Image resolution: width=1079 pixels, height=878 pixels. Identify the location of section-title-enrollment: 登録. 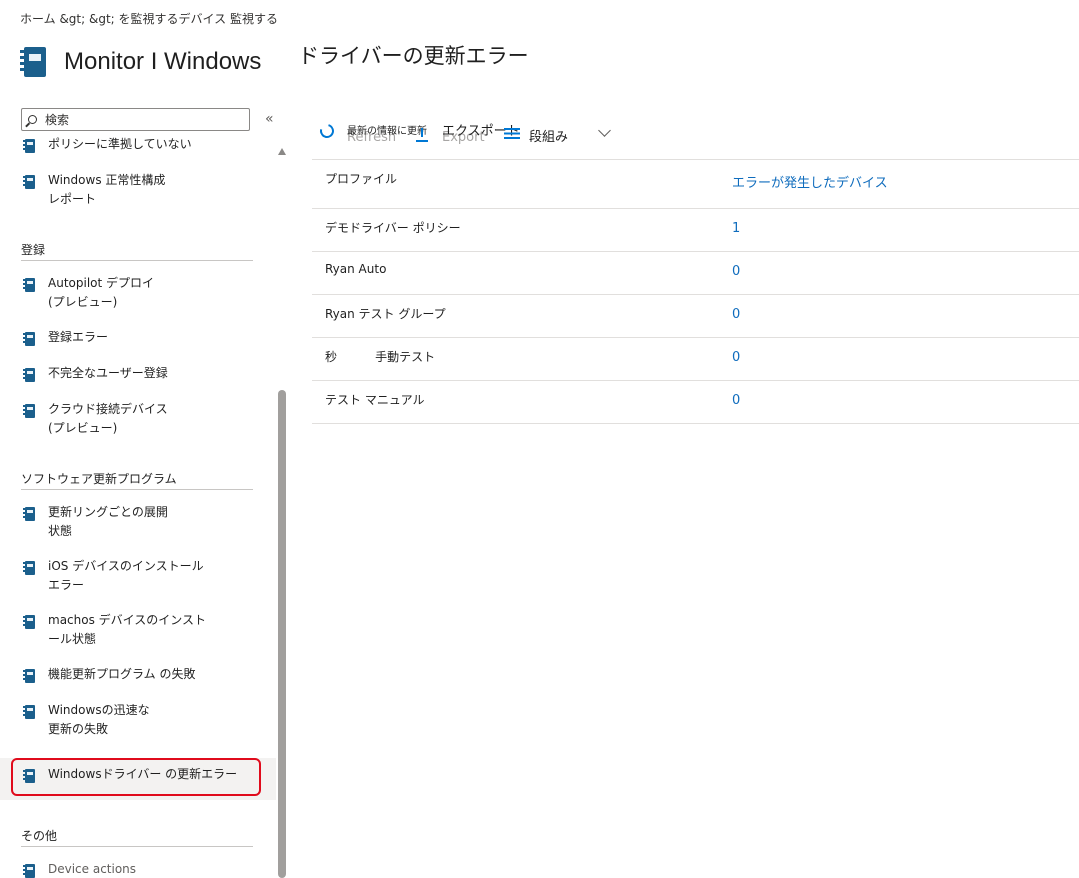
(33, 250).